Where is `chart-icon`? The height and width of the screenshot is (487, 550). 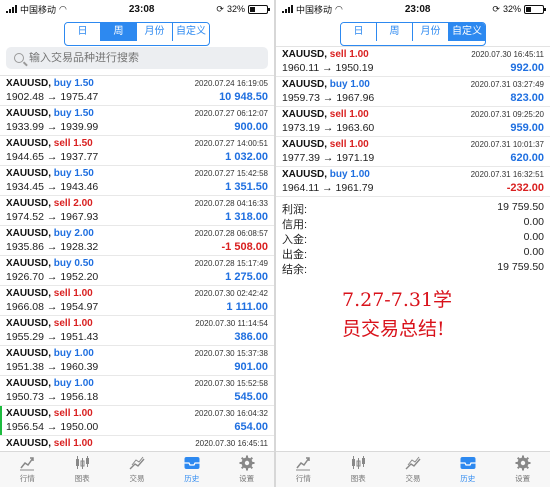
chart-icon is located at coordinates (82, 463).